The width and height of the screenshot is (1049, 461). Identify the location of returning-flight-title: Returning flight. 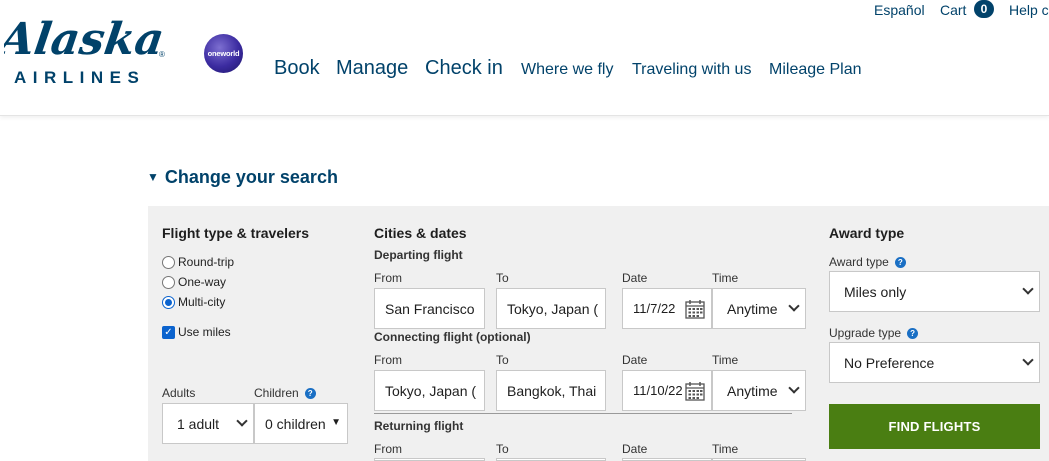
(419, 426).